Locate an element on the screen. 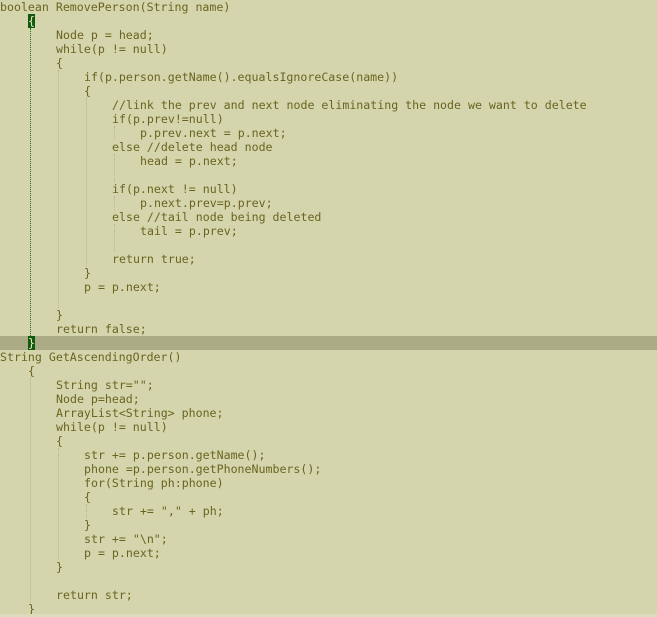 Image resolution: width=657 pixels, height=617 pixels. code-text: else //tail node being deleted is located at coordinates (217, 217).